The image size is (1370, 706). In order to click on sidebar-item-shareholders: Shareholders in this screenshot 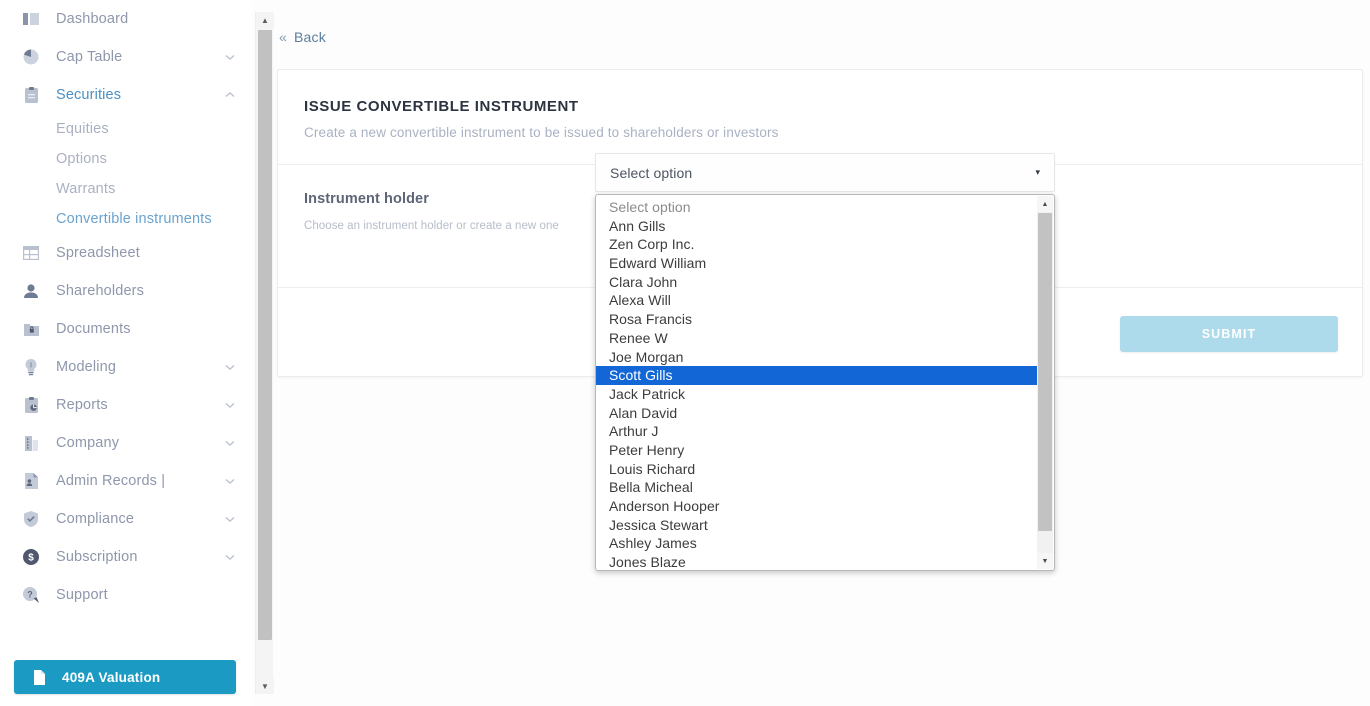, I will do `click(126, 291)`.